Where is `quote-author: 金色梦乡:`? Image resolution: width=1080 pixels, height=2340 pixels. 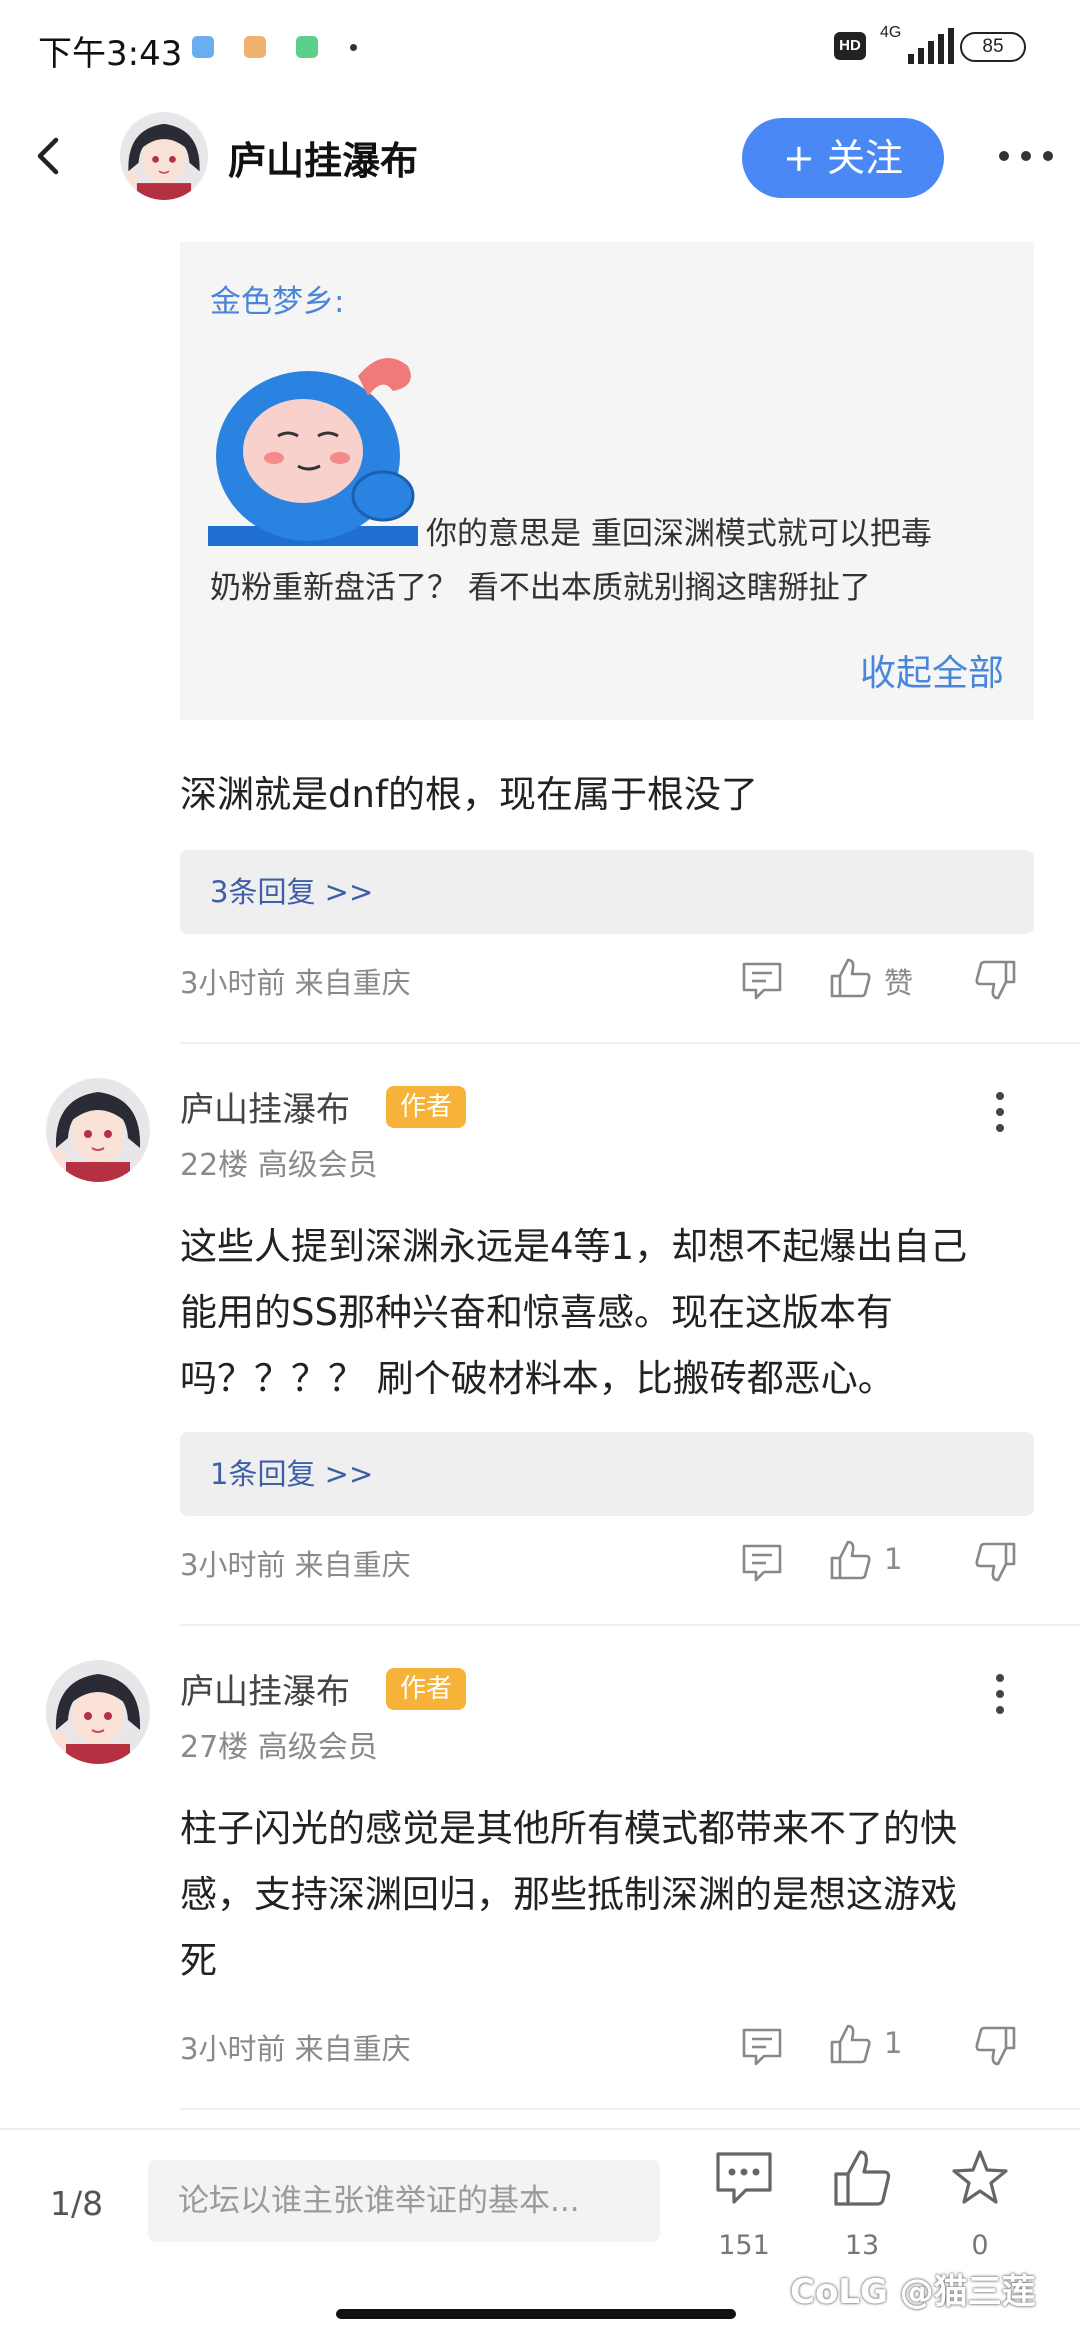
quote-author: 金色梦乡: is located at coordinates (277, 298).